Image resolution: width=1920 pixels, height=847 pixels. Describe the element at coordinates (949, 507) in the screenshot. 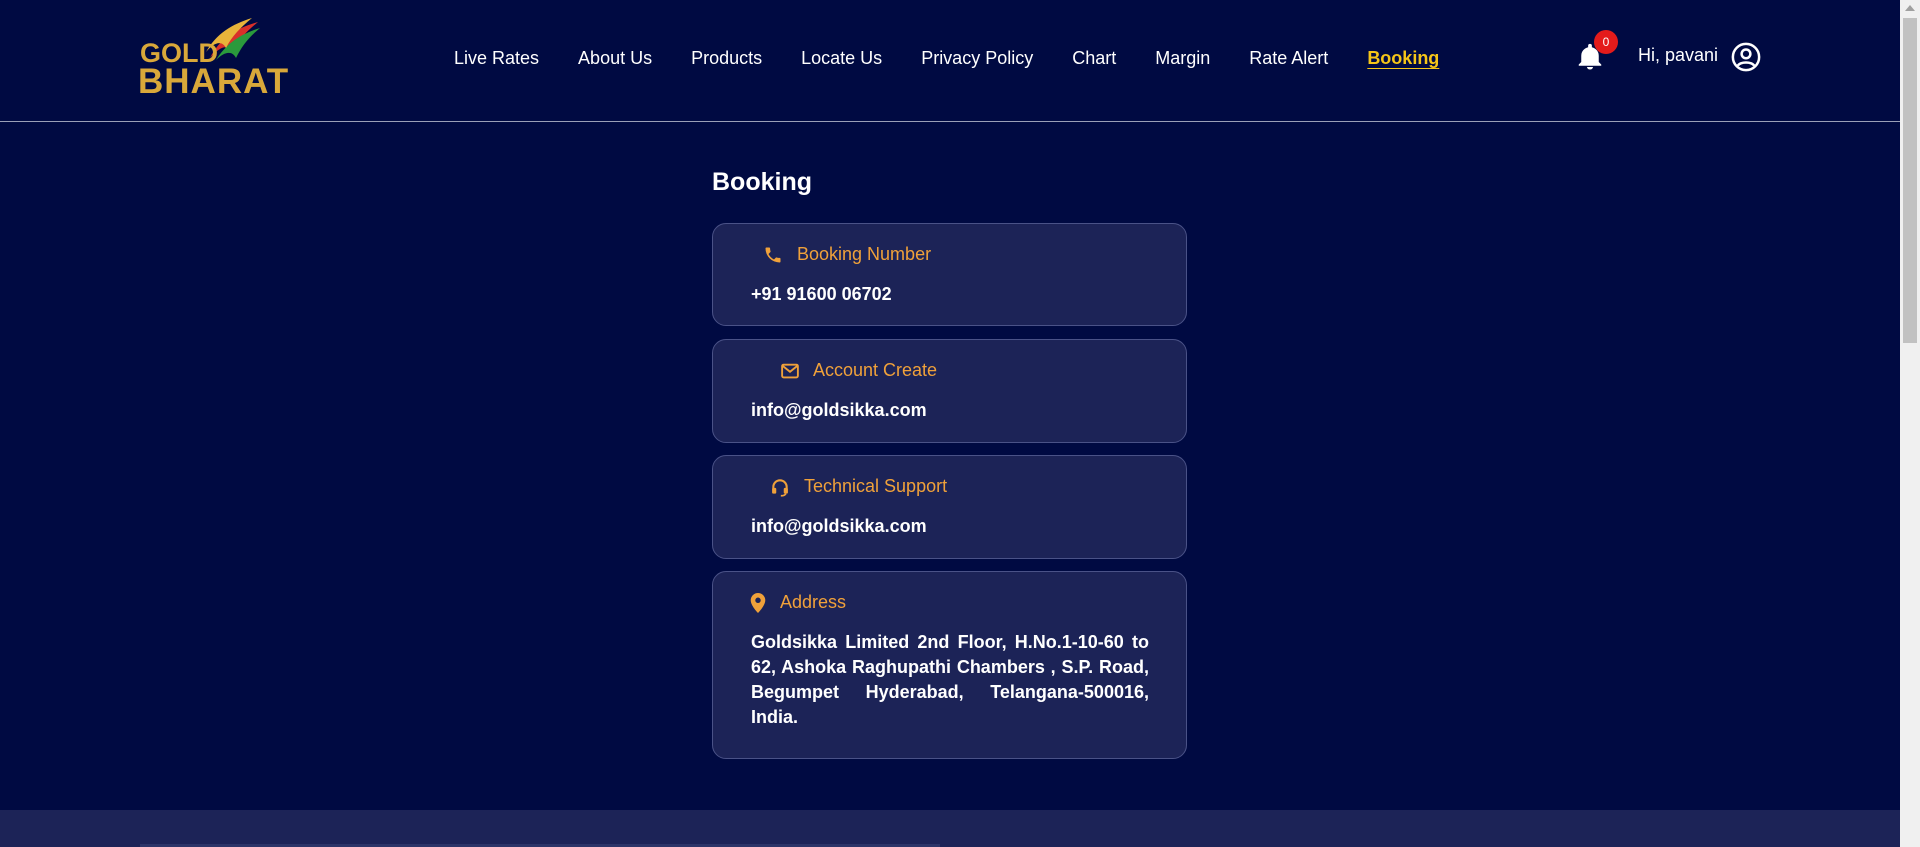

I see `technical-support-card: Technical Support info@goldsikka.com` at that location.